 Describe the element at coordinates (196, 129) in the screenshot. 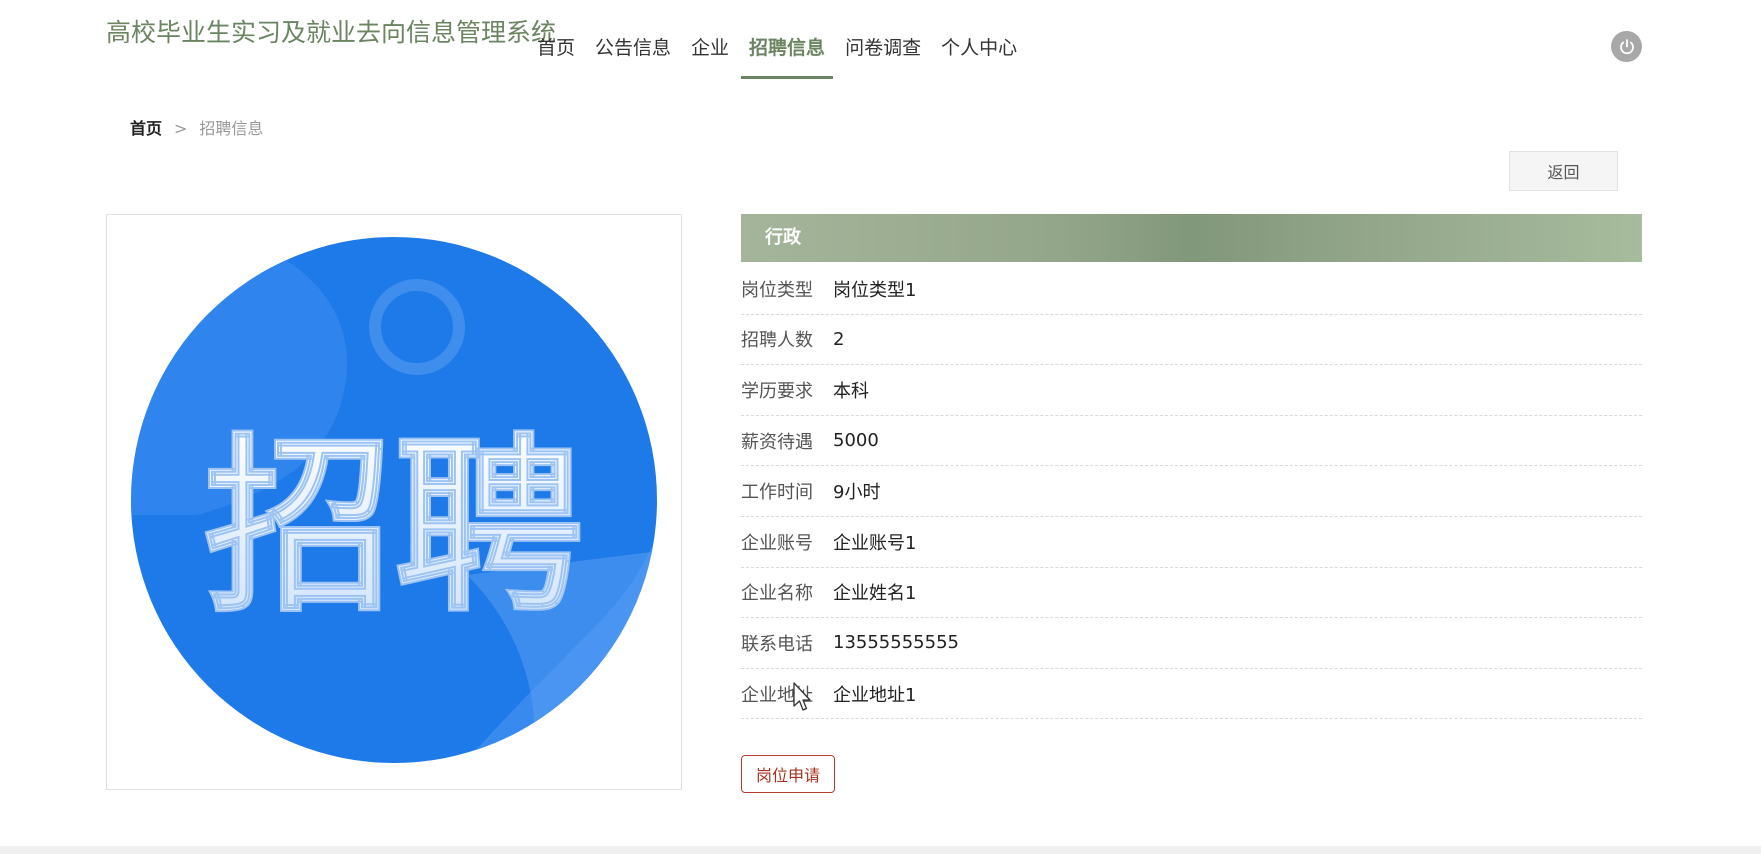

I see `breadcrumb: 首页 > 招聘信息` at that location.